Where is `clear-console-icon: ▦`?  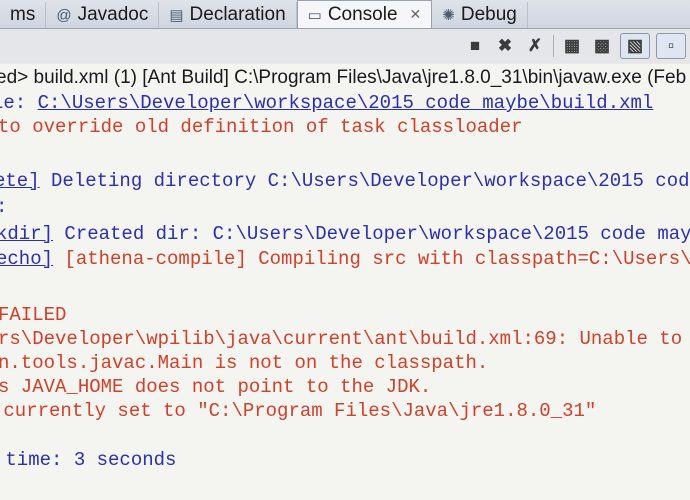 clear-console-icon: ▦ is located at coordinates (572, 46).